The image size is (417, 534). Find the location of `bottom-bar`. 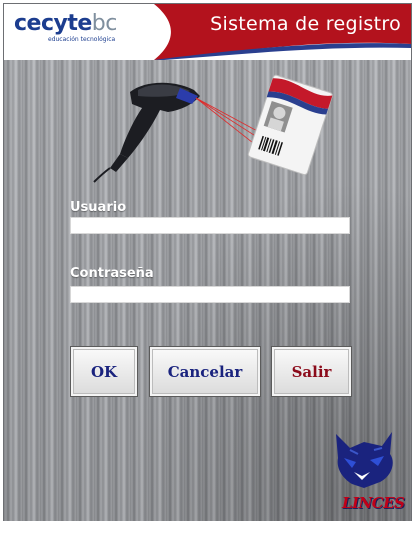

bottom-bar is located at coordinates (208, 527).